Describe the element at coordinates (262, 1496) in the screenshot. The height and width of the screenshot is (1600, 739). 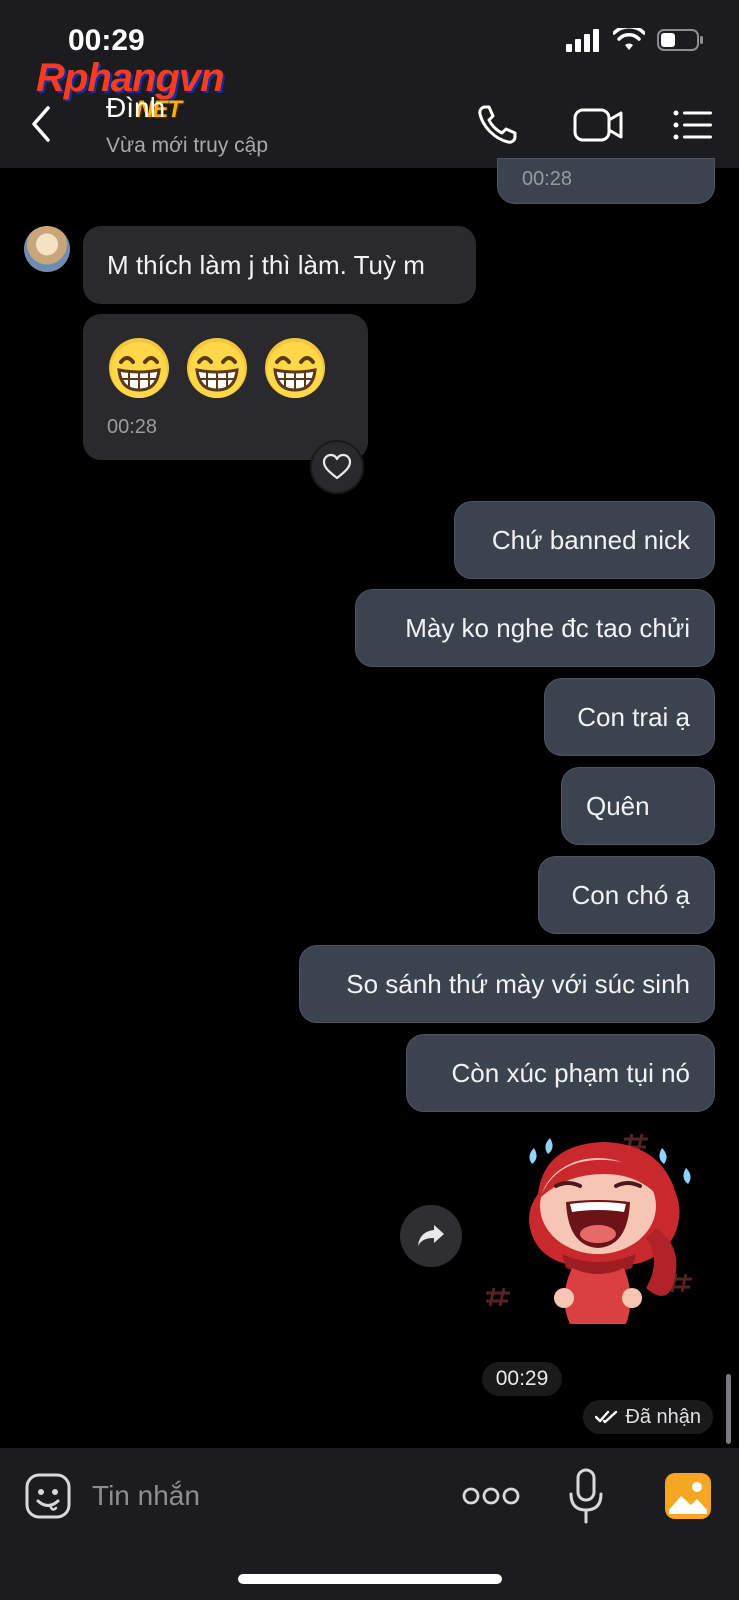
I see `message-input` at that location.